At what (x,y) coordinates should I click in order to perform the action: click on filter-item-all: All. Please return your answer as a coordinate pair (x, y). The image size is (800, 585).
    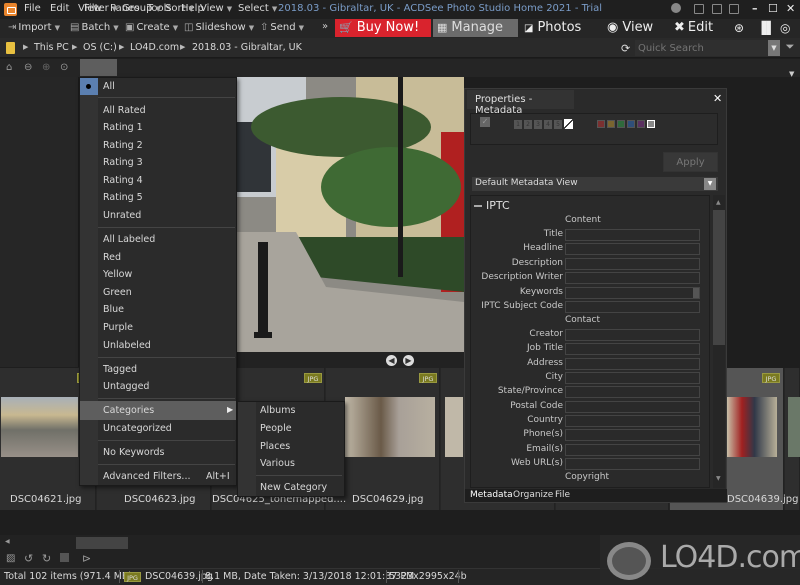
    Looking at the image, I should click on (109, 86).